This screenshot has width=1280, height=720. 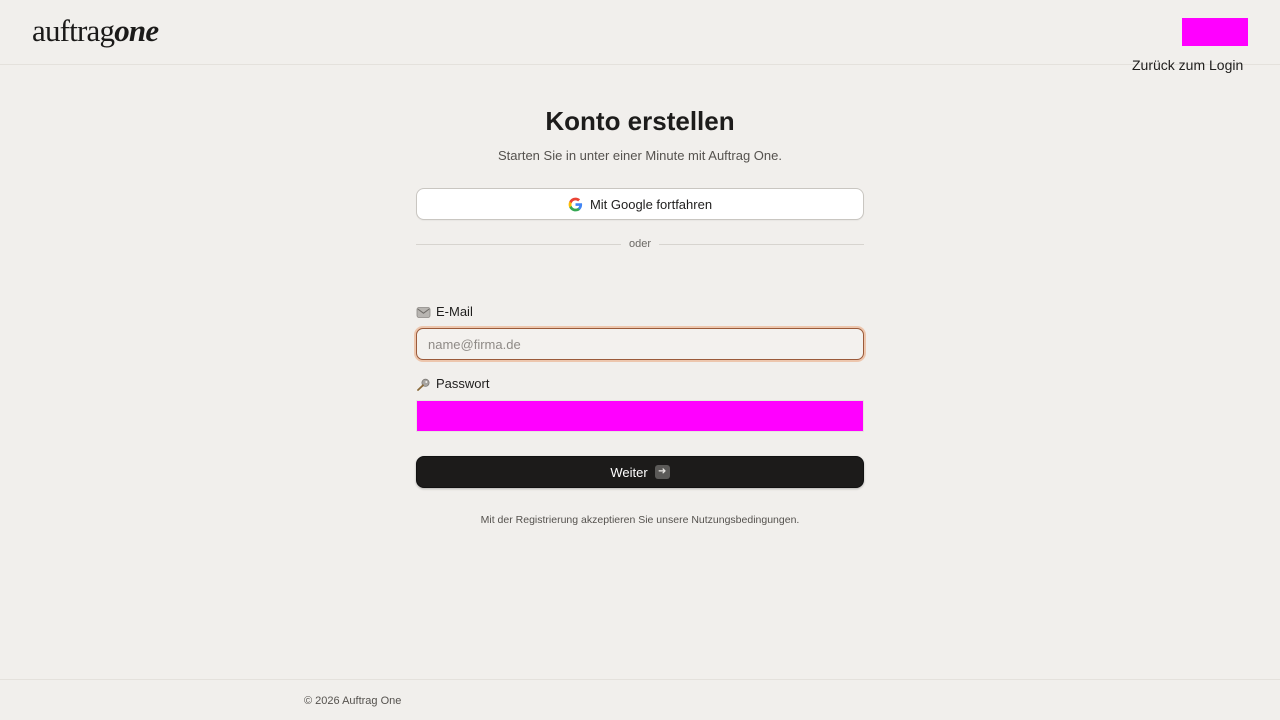 I want to click on arrow-right-icon: ➜, so click(x=662, y=472).